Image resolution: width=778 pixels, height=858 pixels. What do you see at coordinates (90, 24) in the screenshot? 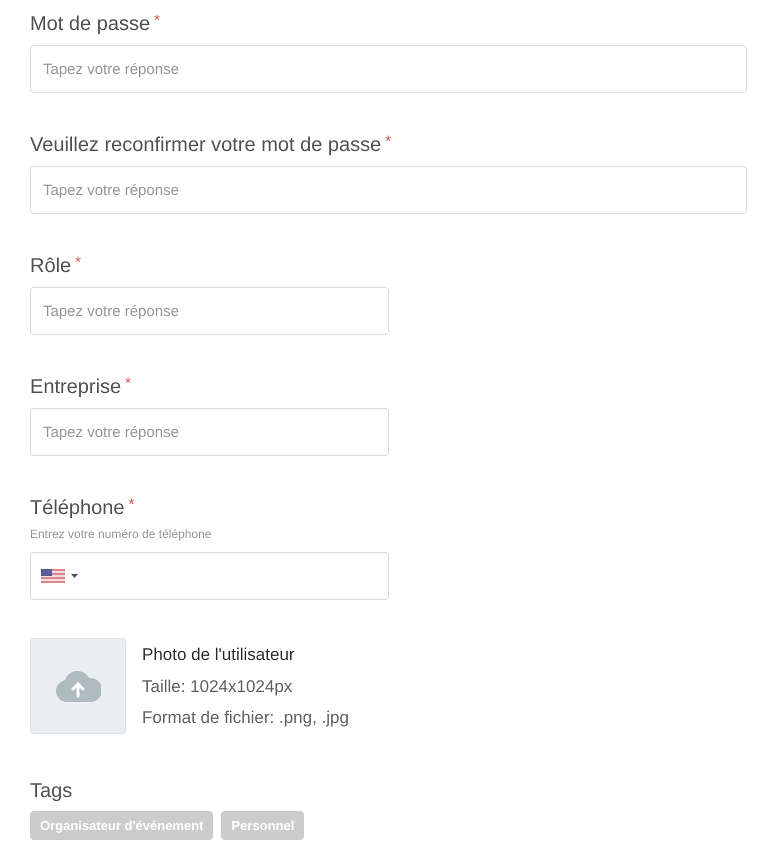
I see `field-label: Mot de passe` at bounding box center [90, 24].